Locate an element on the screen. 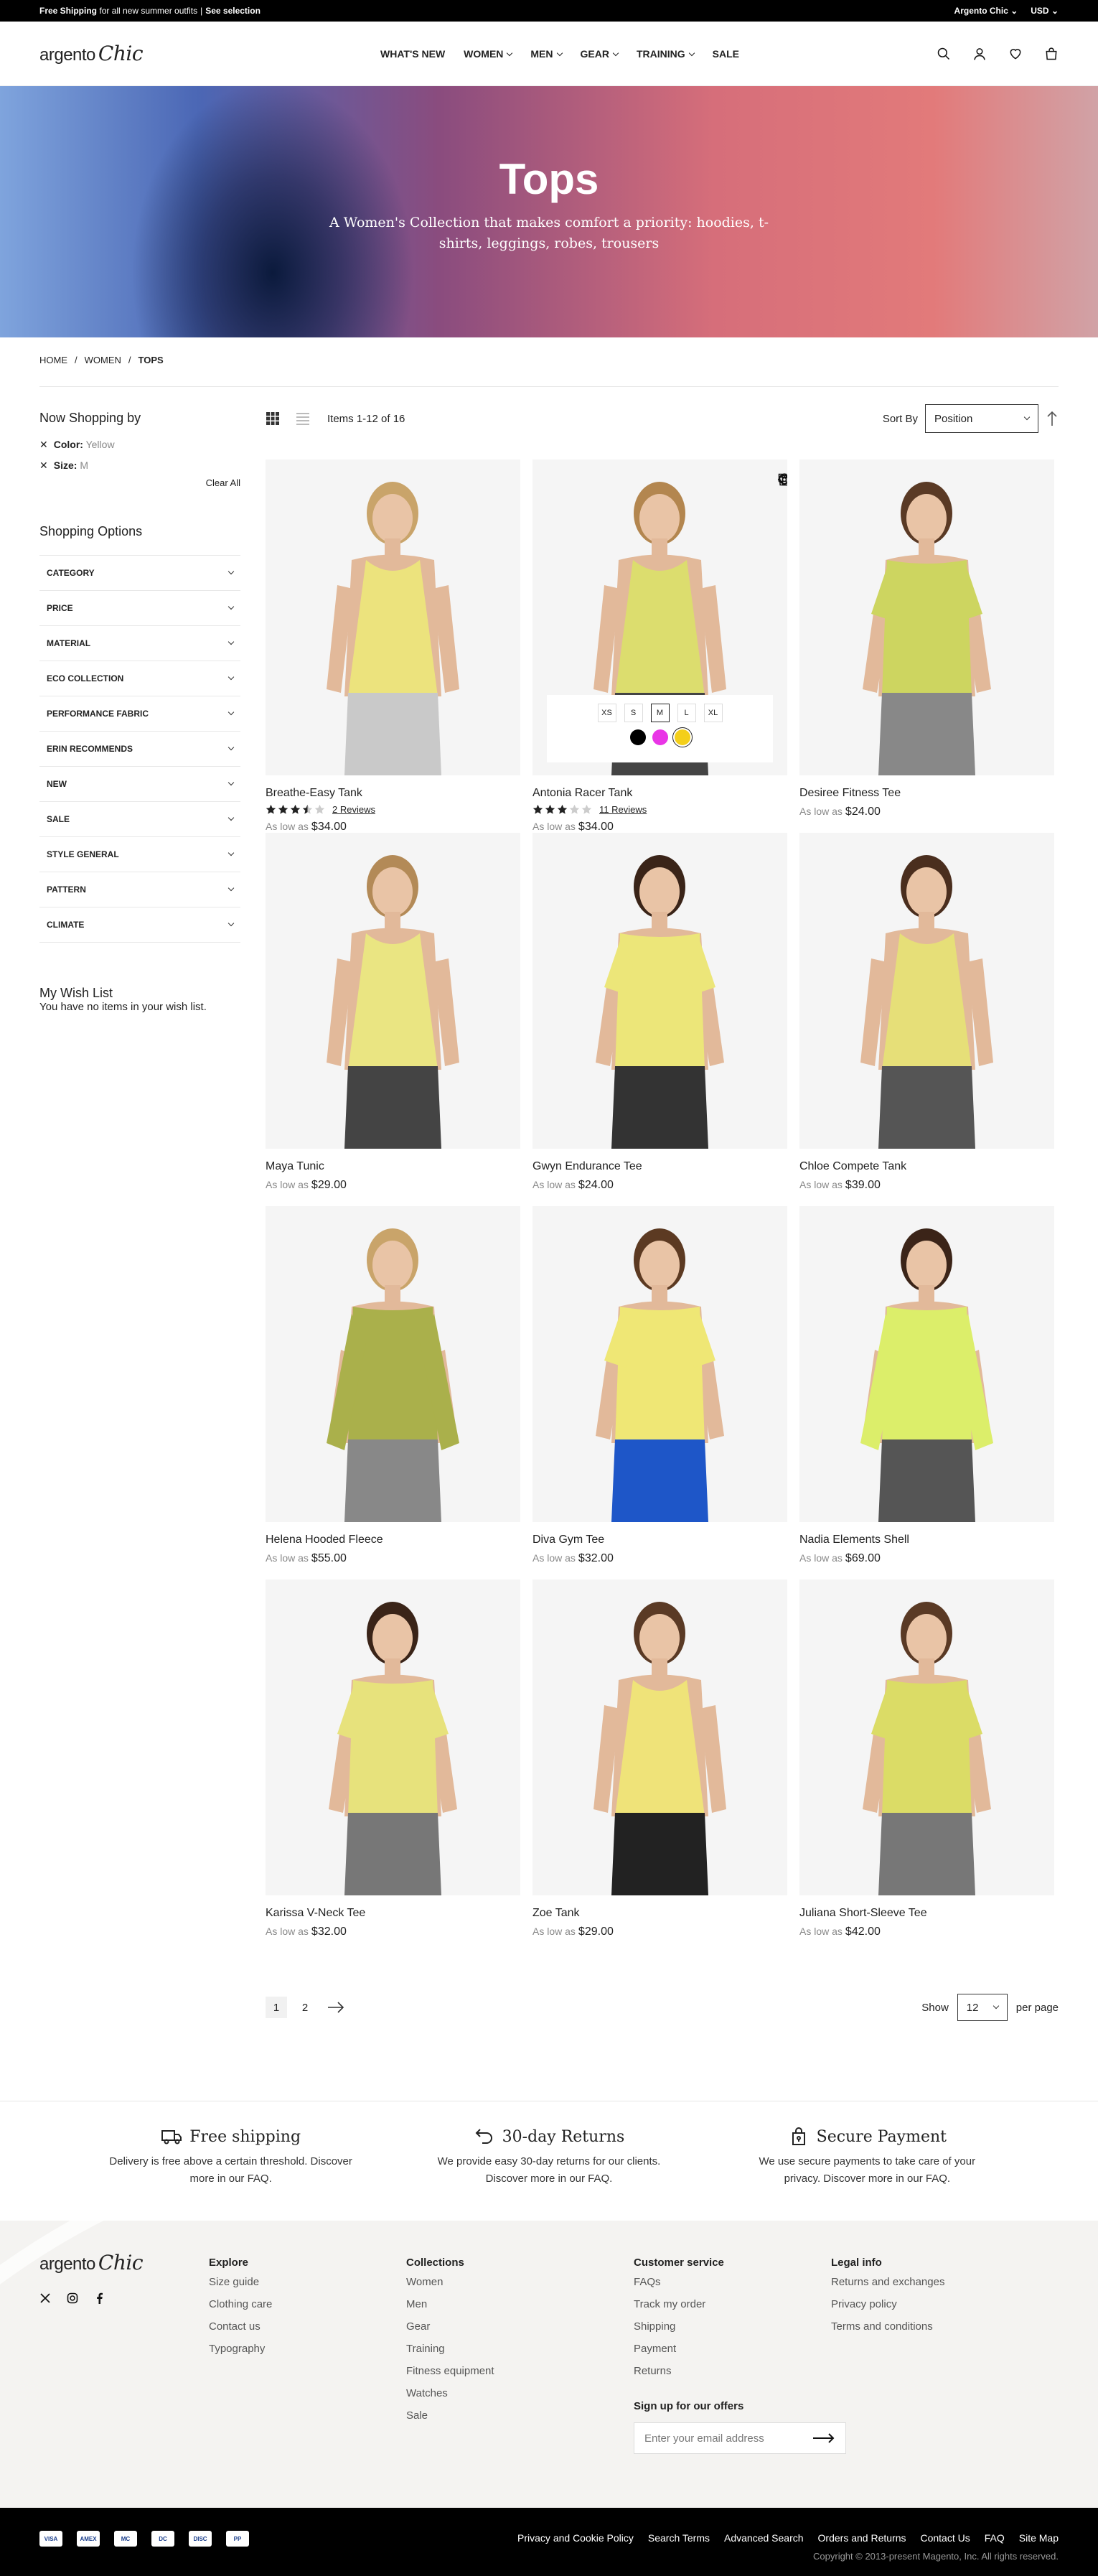 This screenshot has height=2576, width=1098. search-icon is located at coordinates (944, 54).